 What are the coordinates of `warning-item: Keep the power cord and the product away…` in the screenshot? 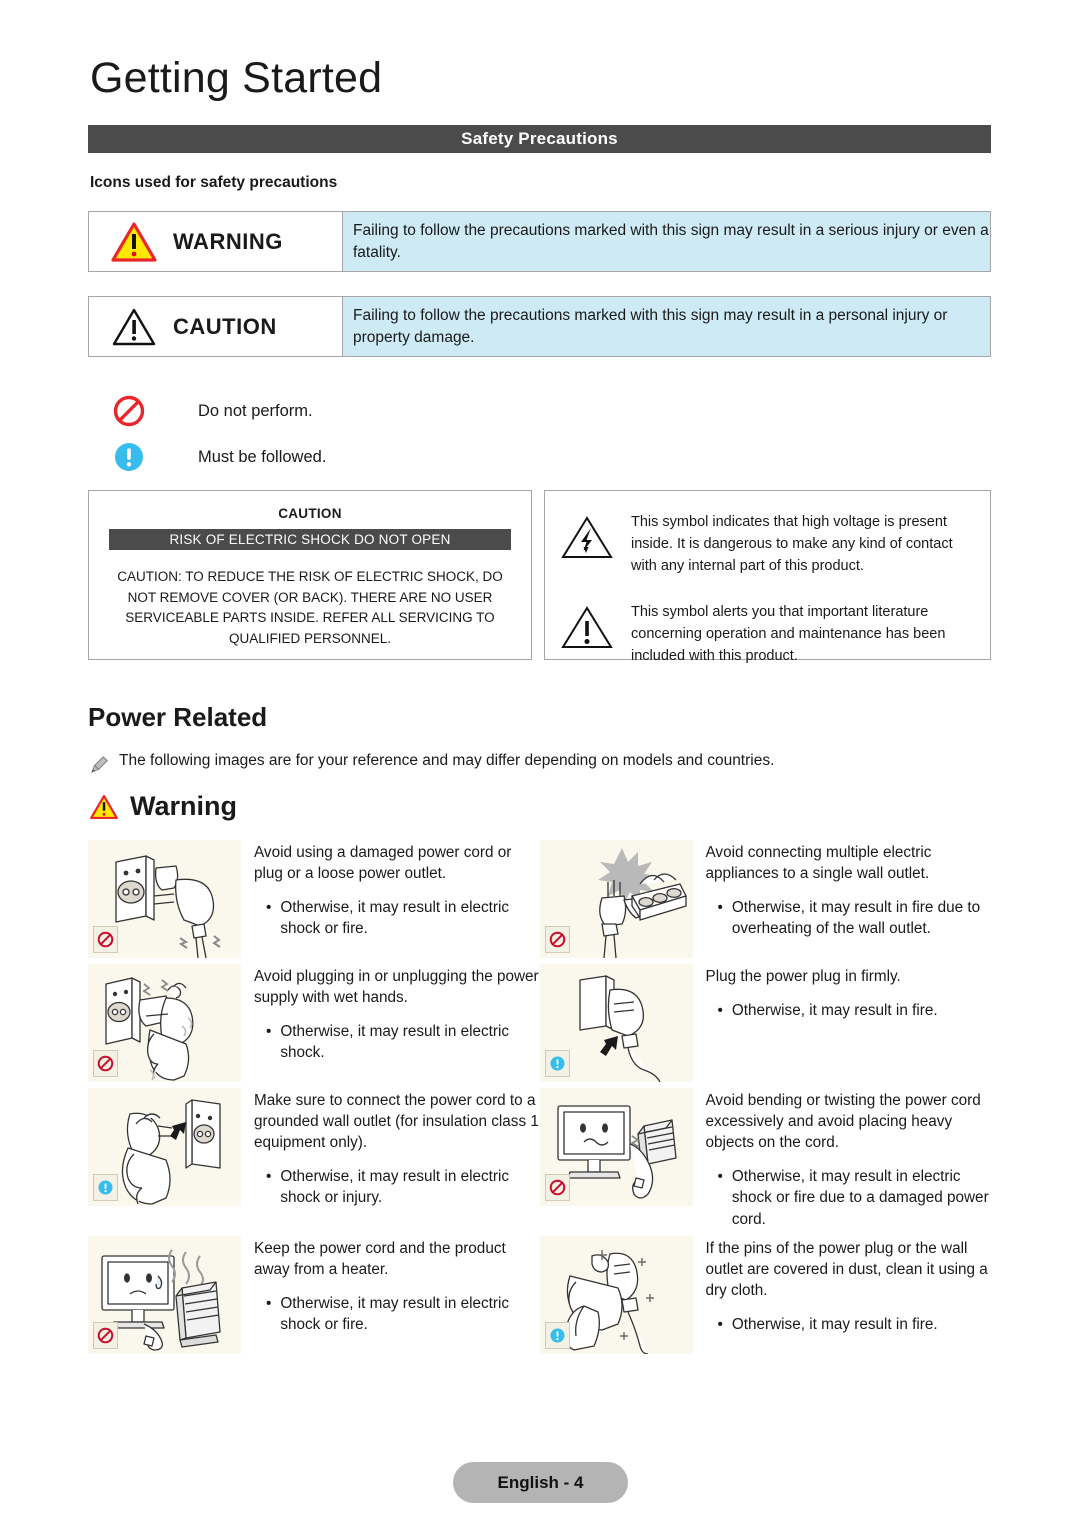 It's located at (314, 1294).